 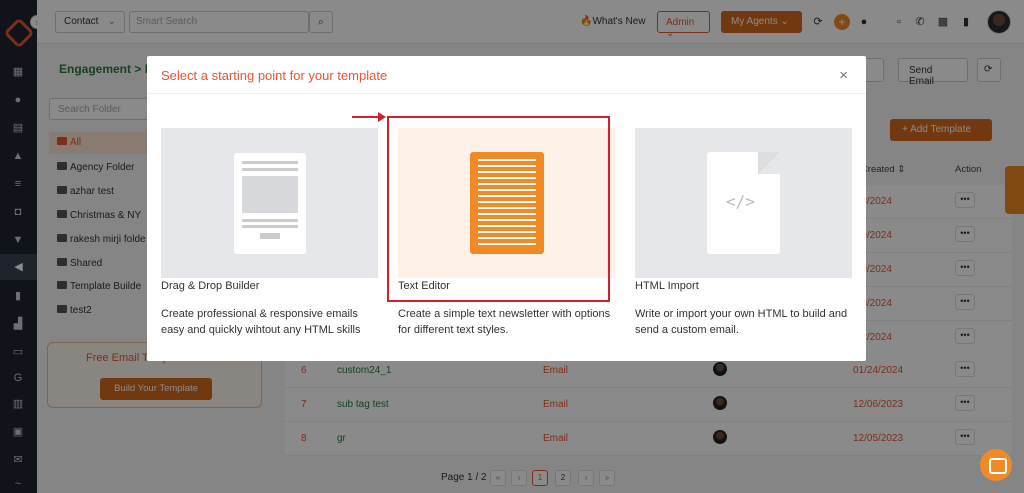 I want to click on layout-document-icon, so click(x=270, y=203).